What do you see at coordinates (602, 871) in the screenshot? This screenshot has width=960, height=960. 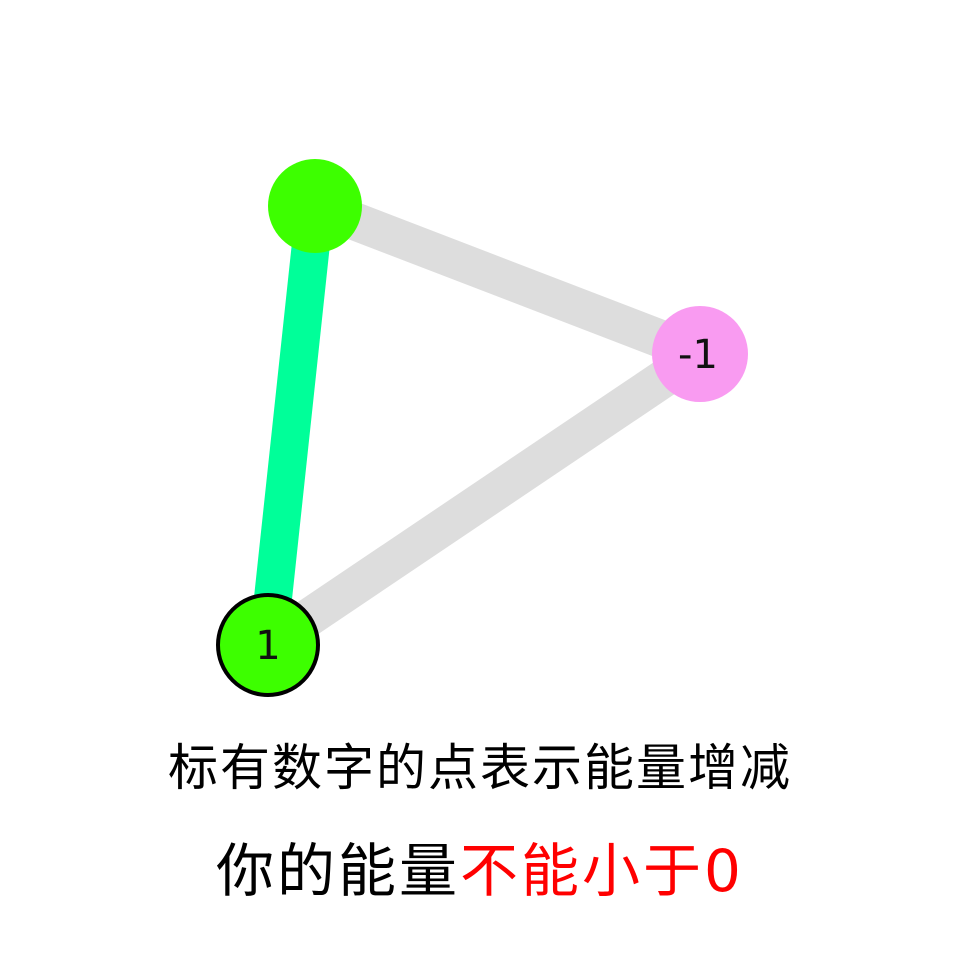 I see `hint-energy-rule-highlight: 不能小于0` at bounding box center [602, 871].